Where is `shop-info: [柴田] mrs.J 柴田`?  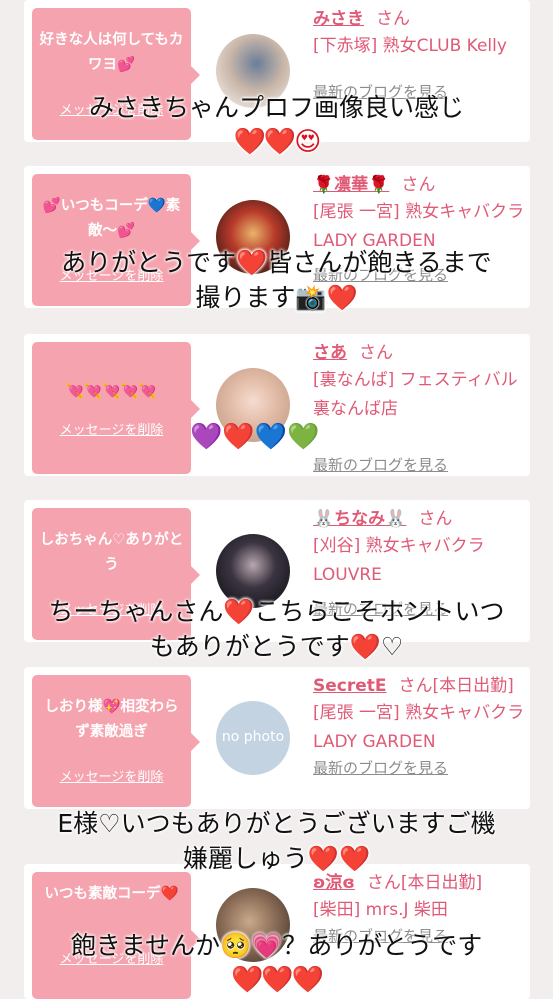
shop-info: [柴田] mrs.J 柴田 is located at coordinates (380, 910).